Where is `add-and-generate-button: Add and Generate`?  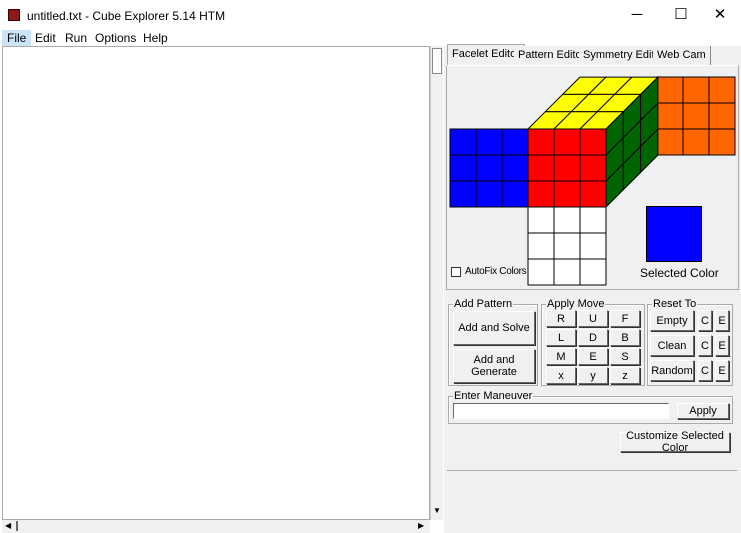 add-and-generate-button: Add and Generate is located at coordinates (494, 366).